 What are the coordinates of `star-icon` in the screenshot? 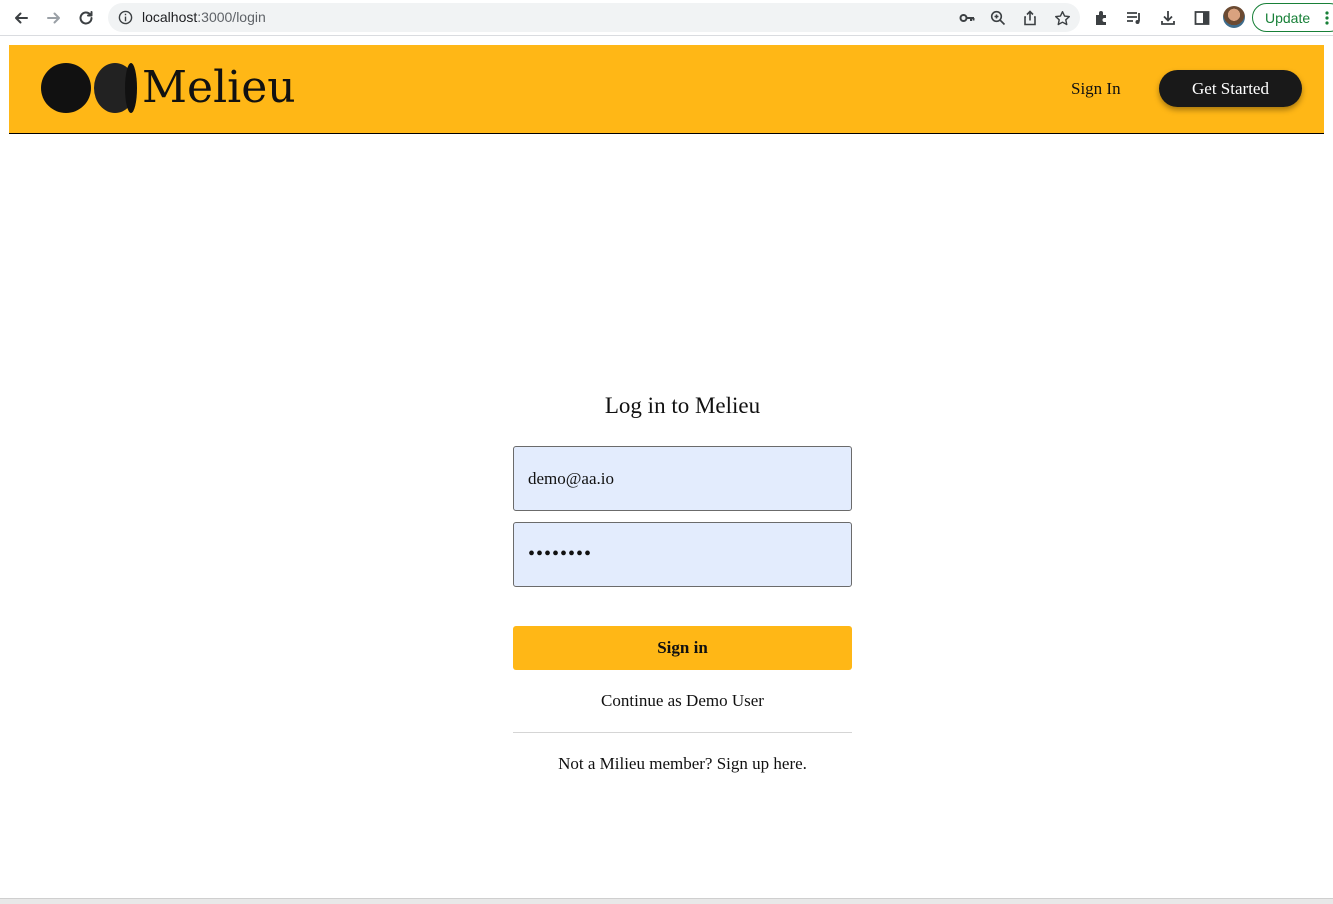 It's located at (1062, 18).